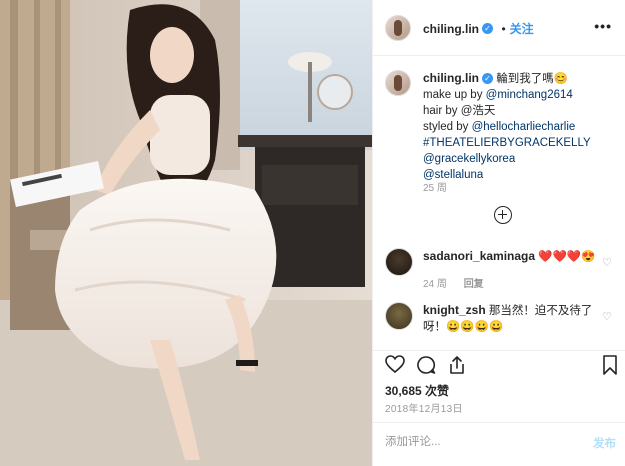  Describe the element at coordinates (451, 78) in the screenshot. I see `caption-username: chiling.lin` at that location.